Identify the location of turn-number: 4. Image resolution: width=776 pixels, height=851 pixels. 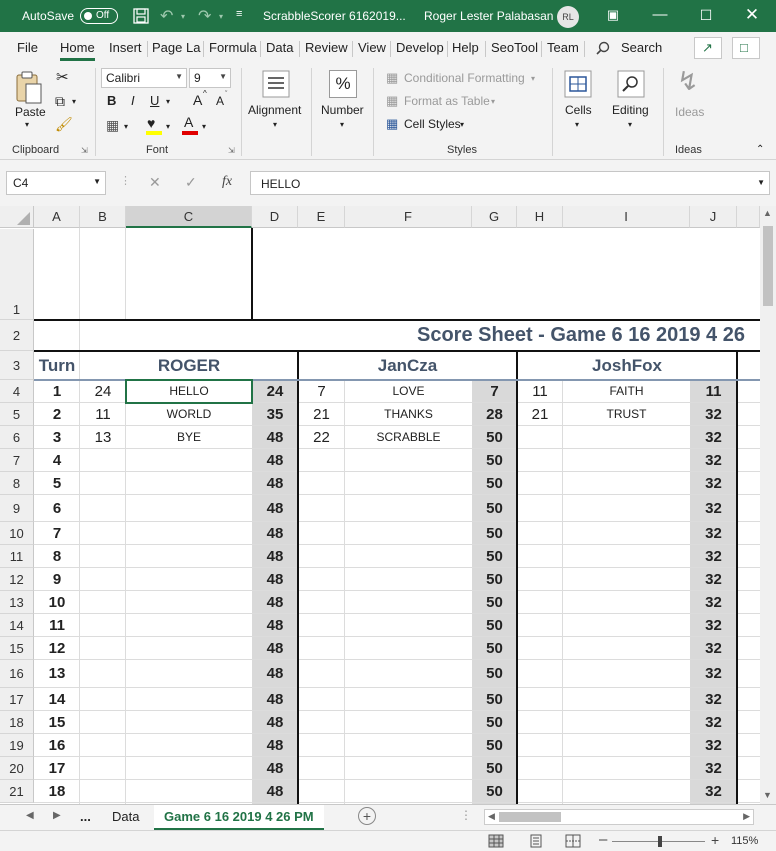
(57, 460).